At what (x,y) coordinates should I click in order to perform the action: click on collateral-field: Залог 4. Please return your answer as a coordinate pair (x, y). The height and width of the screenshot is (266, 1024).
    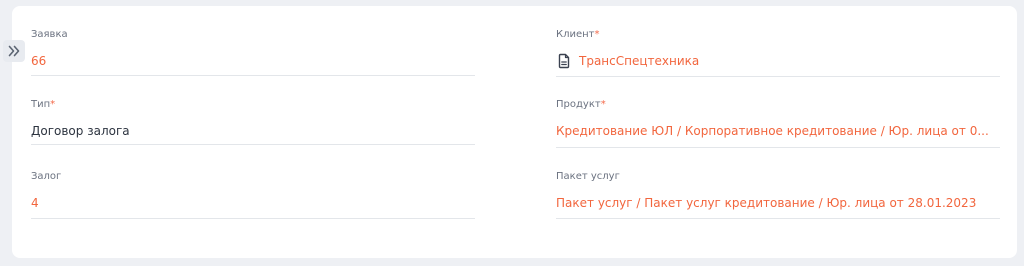
    Looking at the image, I should click on (253, 195).